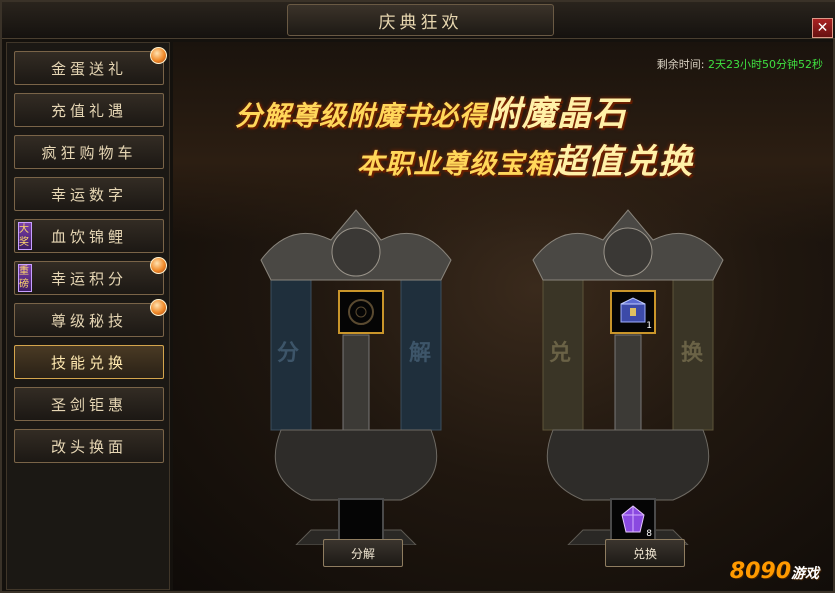  I want to click on close-button: ✕, so click(822, 28).